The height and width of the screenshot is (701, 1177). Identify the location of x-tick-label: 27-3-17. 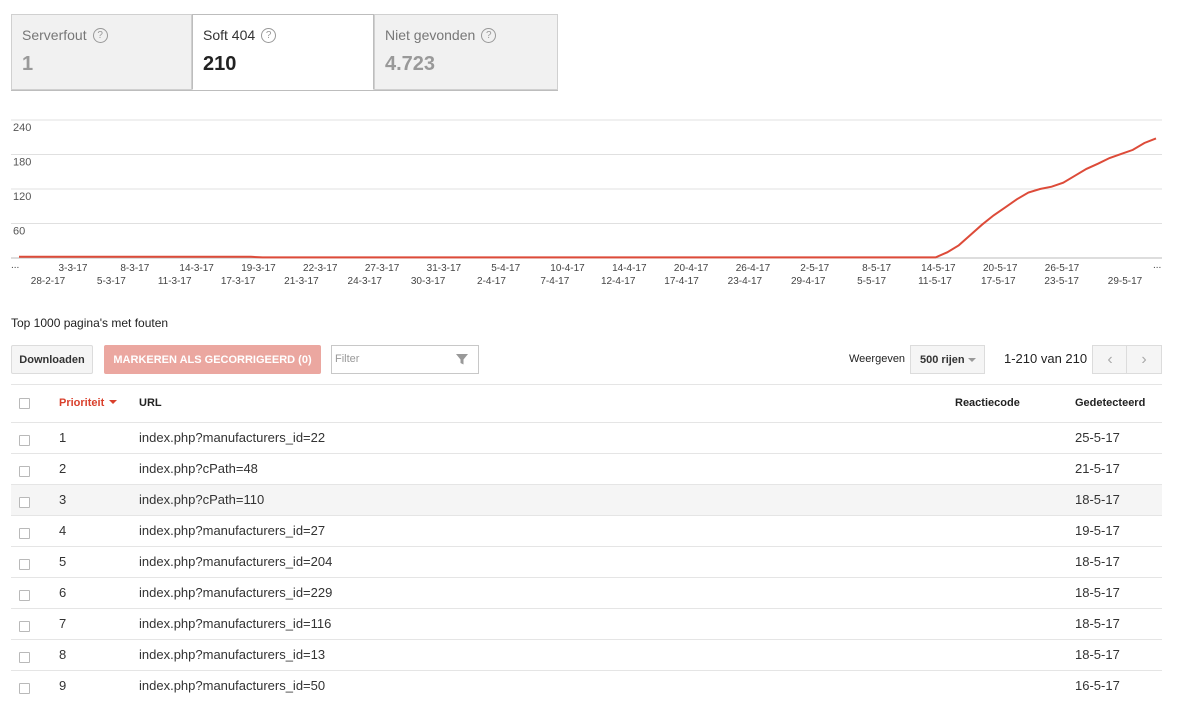
(382, 268).